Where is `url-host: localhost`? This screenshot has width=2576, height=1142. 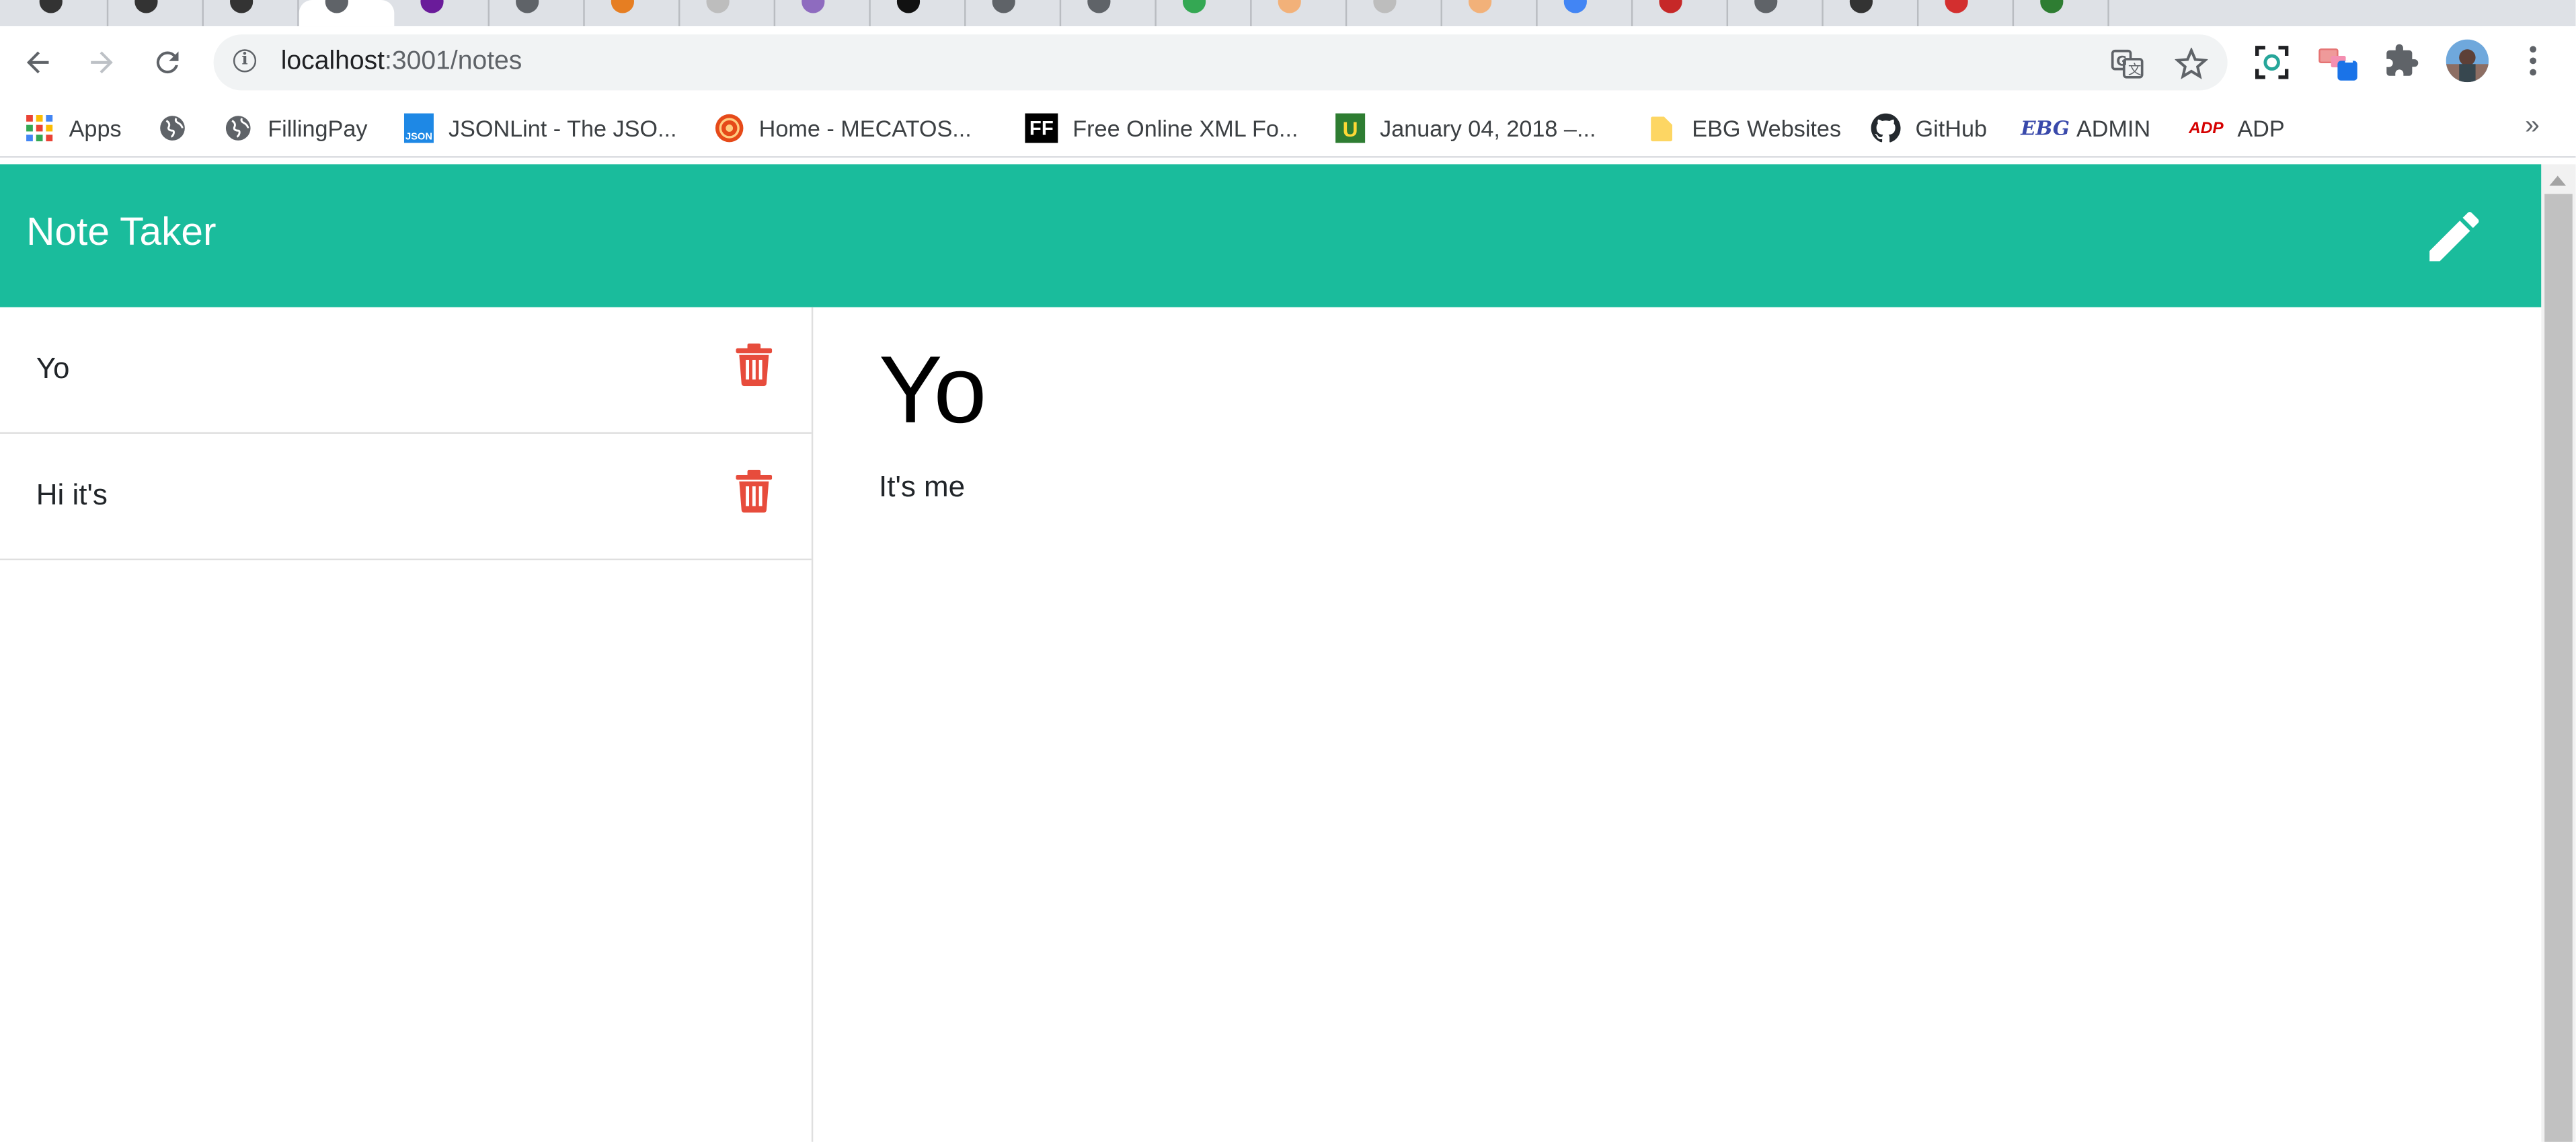
url-host: localhost is located at coordinates (333, 61).